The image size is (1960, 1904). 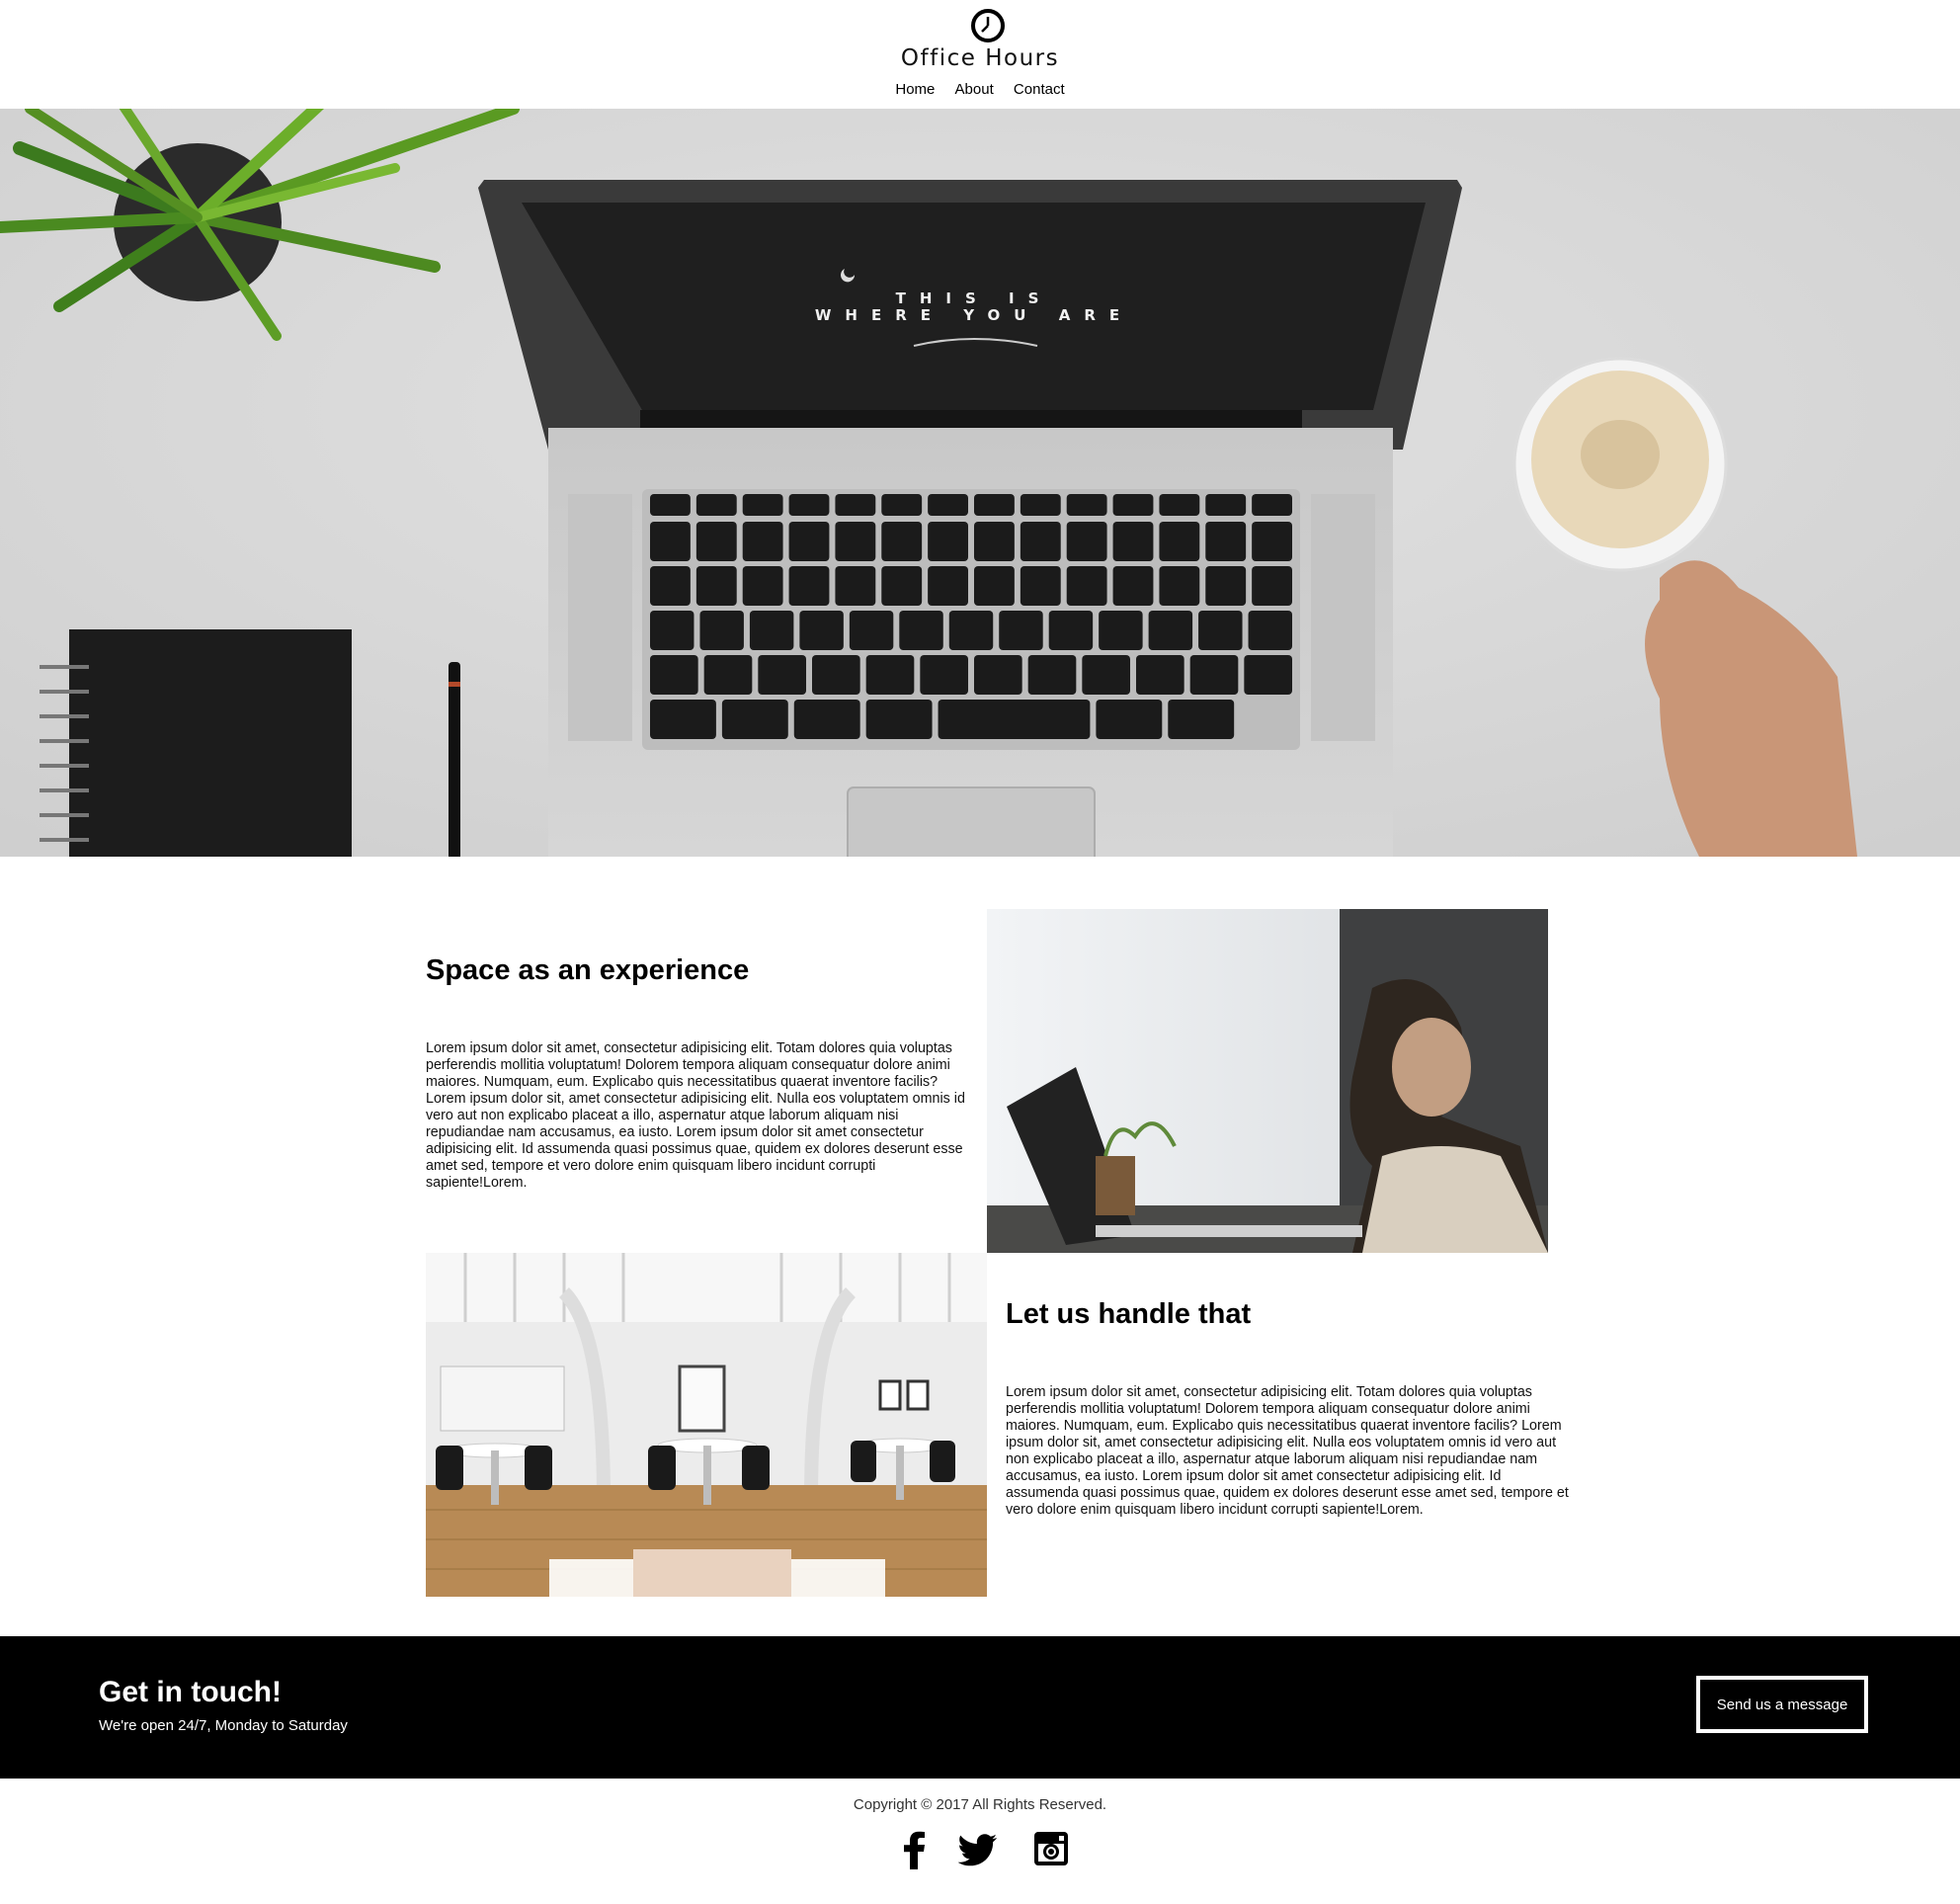 What do you see at coordinates (974, 315) in the screenshot?
I see `screen-line-2: WHERE YOU ARE` at bounding box center [974, 315].